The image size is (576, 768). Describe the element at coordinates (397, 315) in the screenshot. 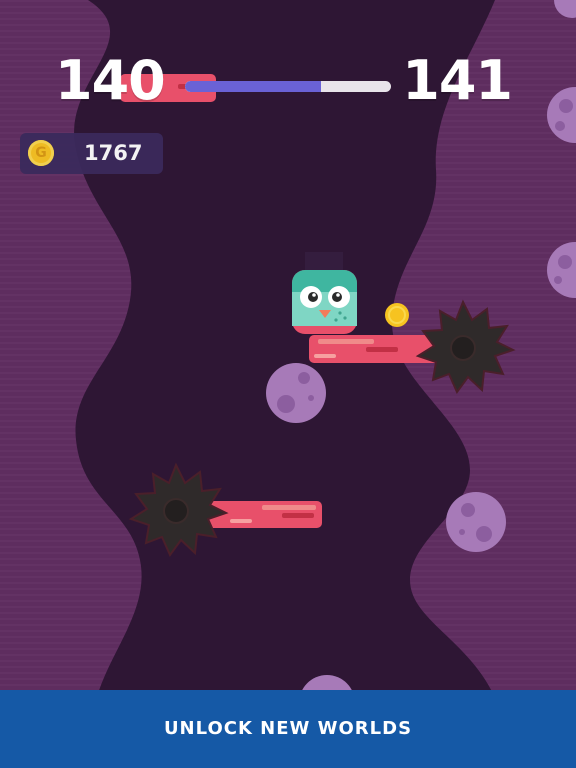

I see `coin-pickup` at that location.